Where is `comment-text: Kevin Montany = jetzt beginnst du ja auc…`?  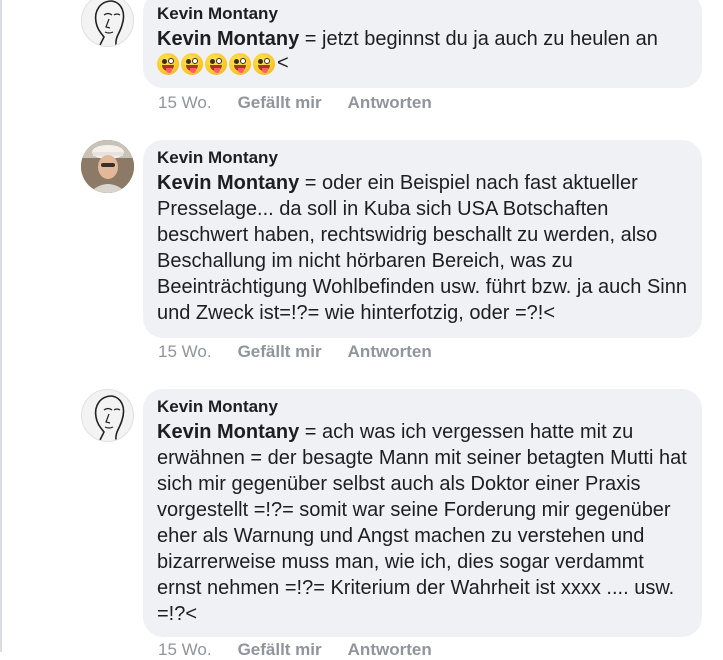
comment-text: Kevin Montany = jetzt beginnst du ja auc… is located at coordinates (422, 39).